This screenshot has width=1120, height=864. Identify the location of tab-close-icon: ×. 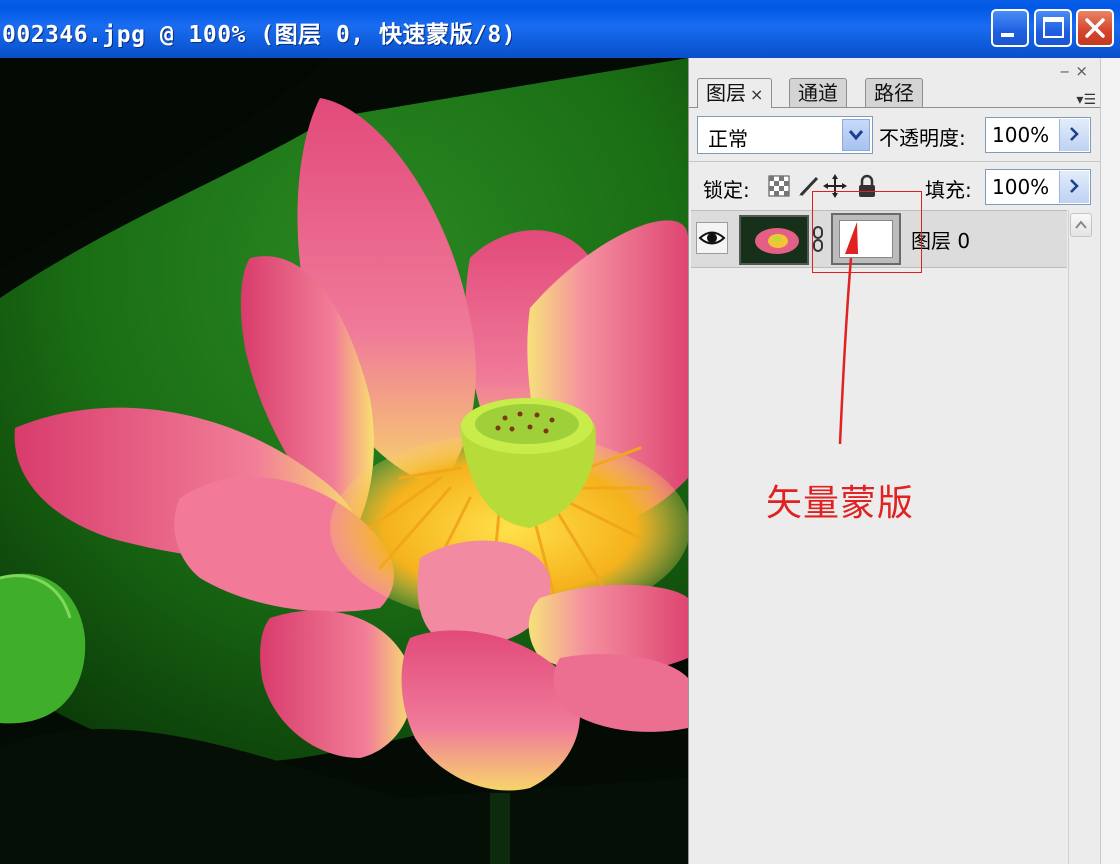
(756, 94).